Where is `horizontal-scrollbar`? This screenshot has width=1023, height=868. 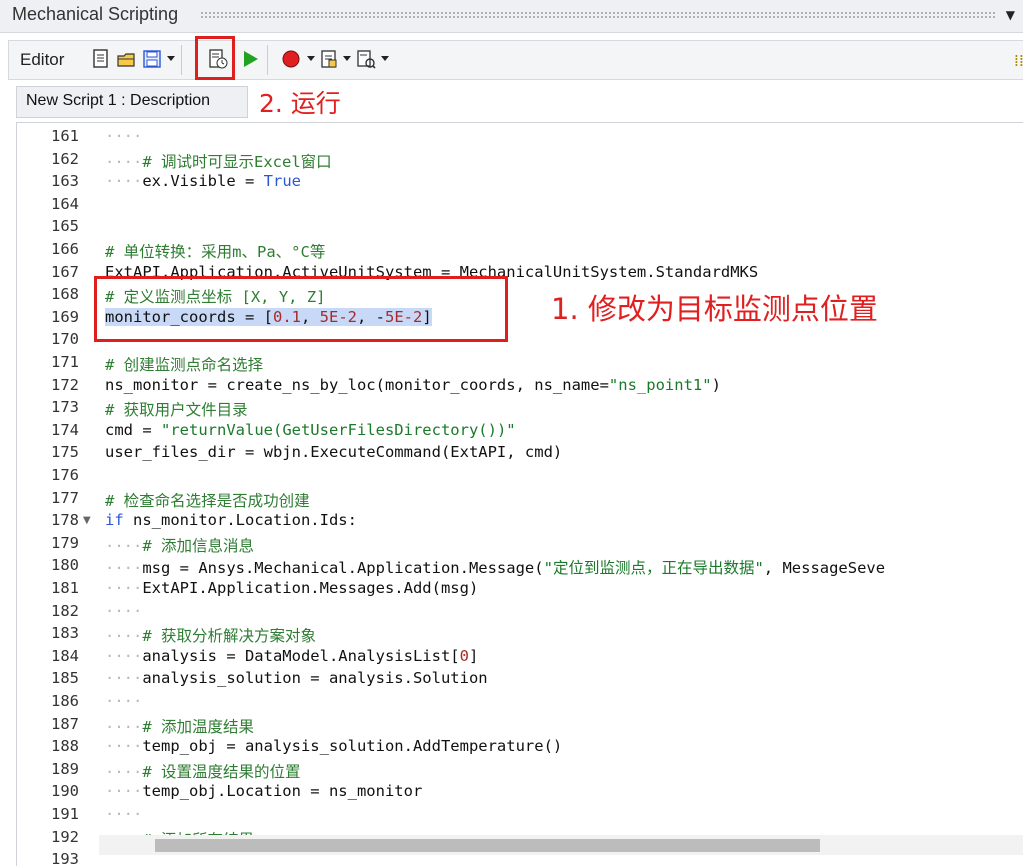
horizontal-scrollbar is located at coordinates (561, 845).